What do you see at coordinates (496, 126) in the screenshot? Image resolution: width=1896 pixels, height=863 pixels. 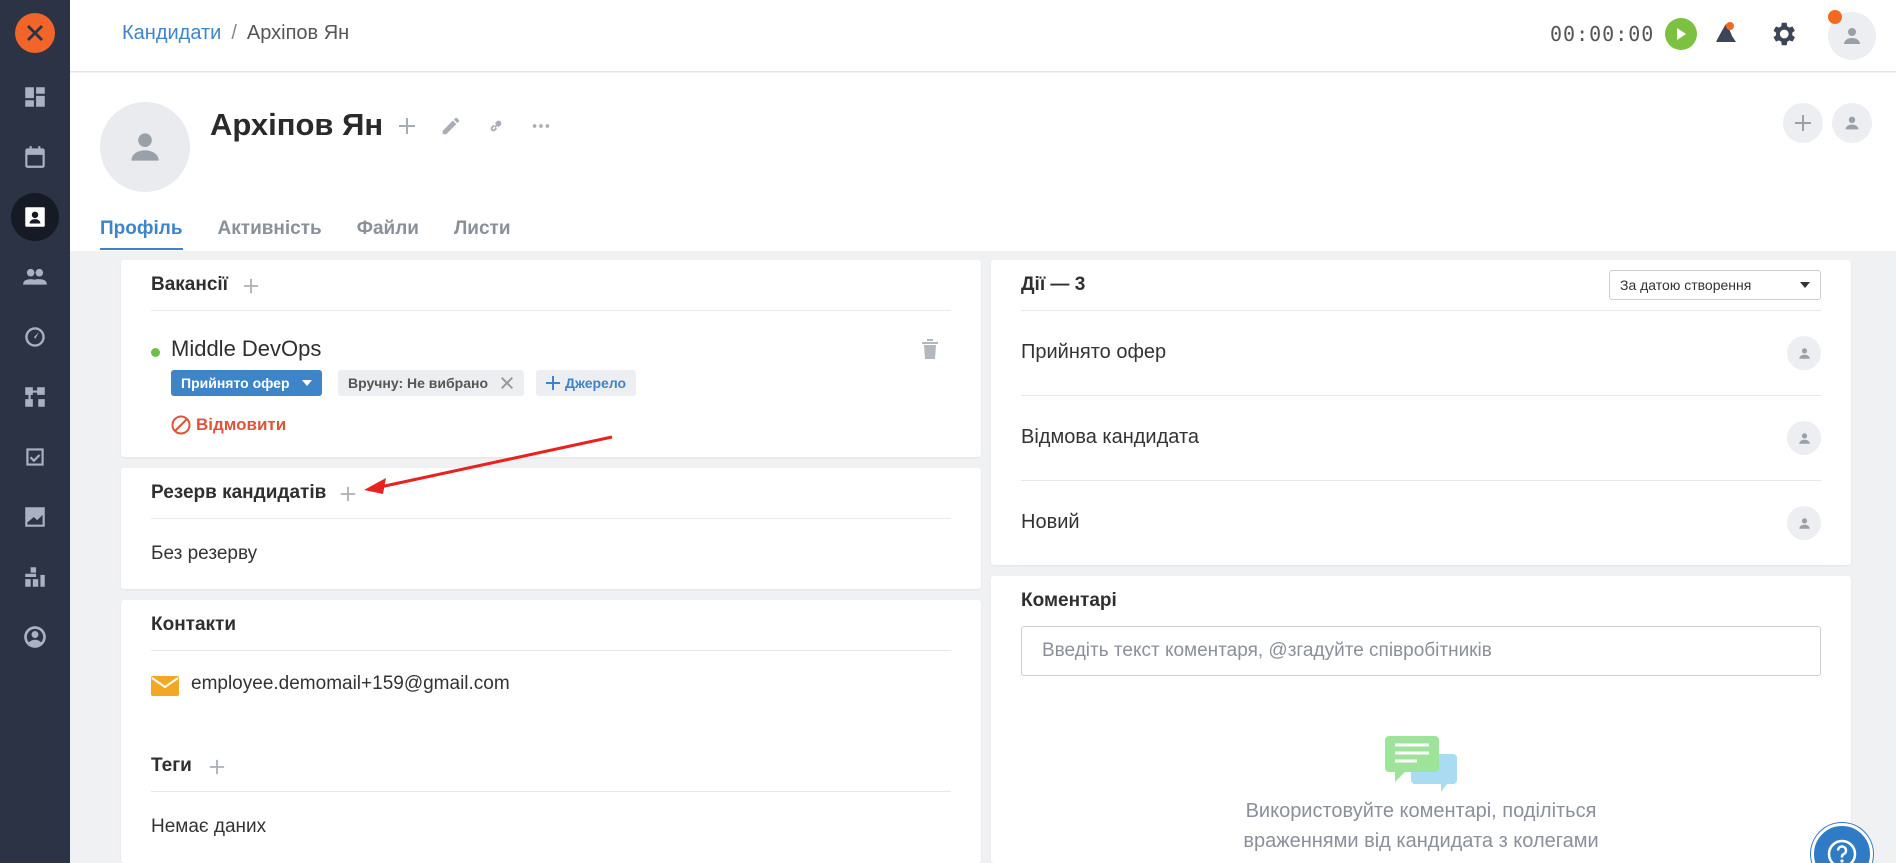 I see `link-icon` at bounding box center [496, 126].